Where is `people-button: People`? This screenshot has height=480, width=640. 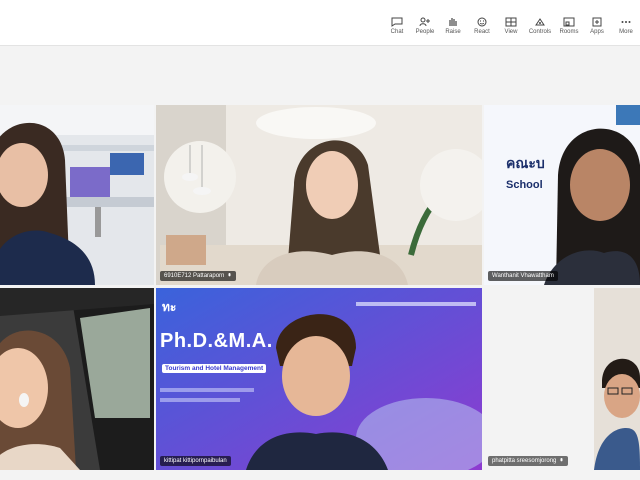 people-button: People is located at coordinates (425, 26).